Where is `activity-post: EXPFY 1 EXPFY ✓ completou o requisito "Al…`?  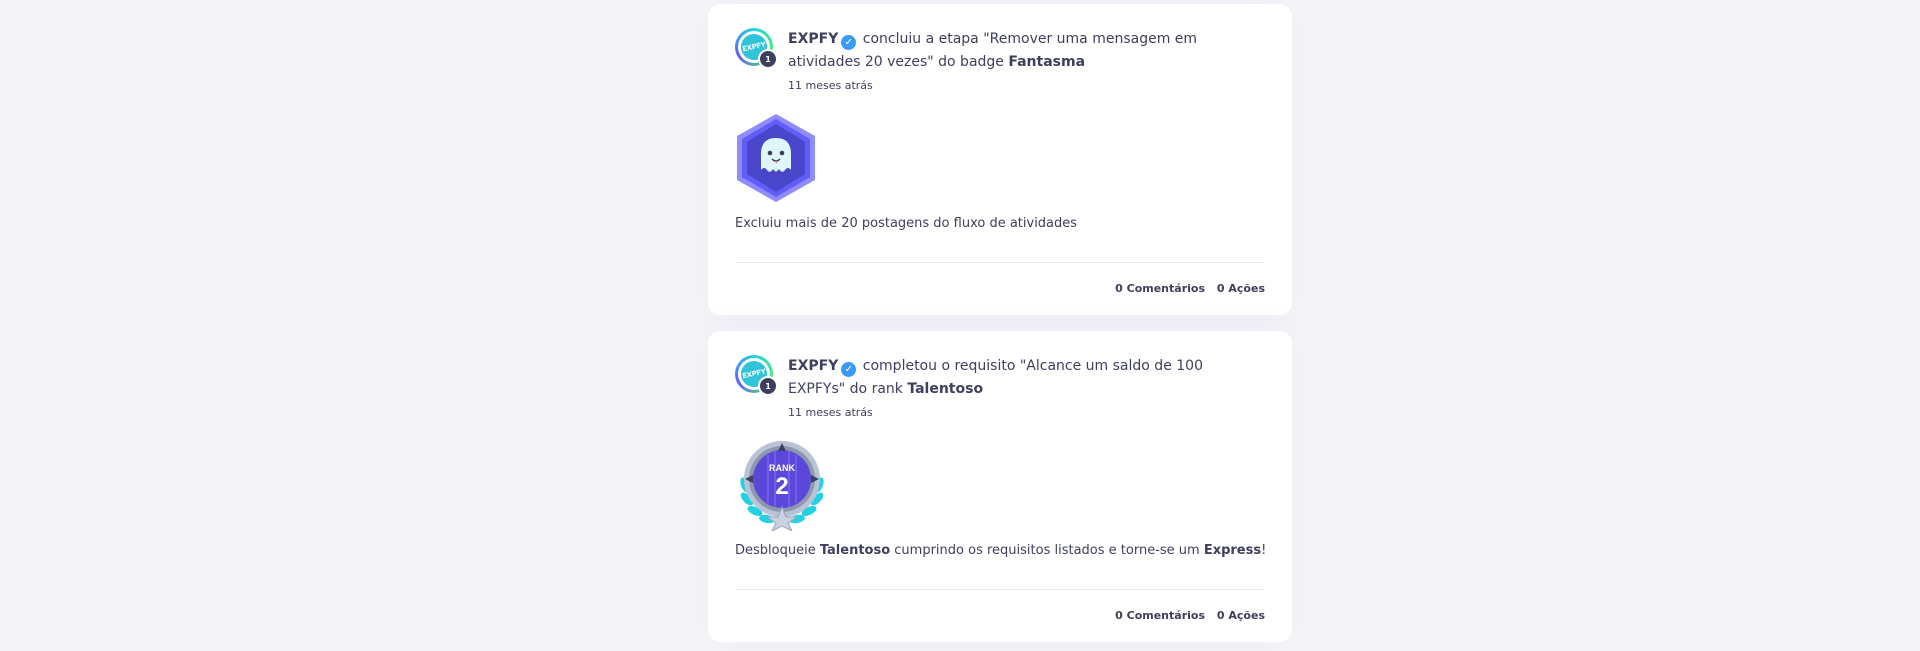
activity-post: EXPFY 1 EXPFY ✓ completou o requisito "Al… is located at coordinates (1000, 486).